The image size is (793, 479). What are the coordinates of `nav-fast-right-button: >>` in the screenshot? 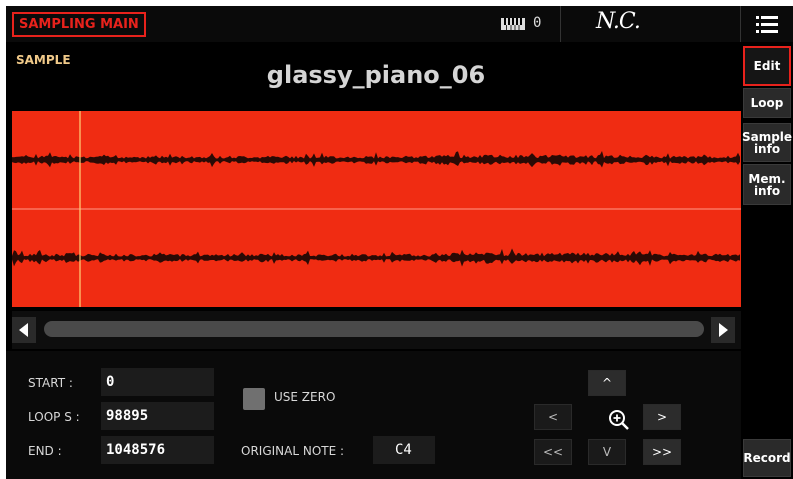 It's located at (662, 452).